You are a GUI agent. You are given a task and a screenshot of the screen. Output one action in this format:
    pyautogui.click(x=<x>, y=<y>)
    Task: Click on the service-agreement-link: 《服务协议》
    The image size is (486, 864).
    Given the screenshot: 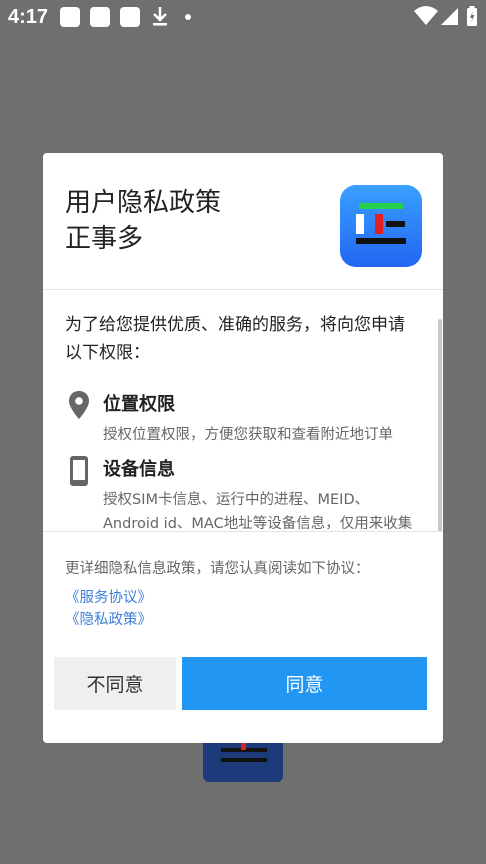 What is the action you would take?
    pyautogui.click(x=108, y=596)
    